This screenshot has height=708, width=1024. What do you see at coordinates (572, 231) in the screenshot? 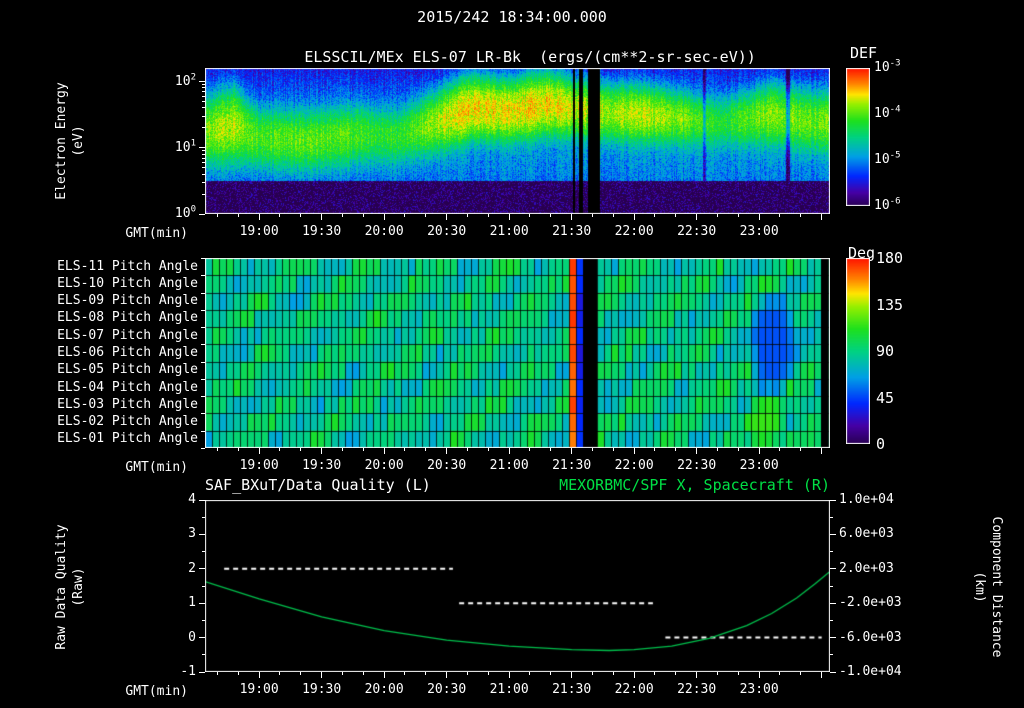
I see `x-tick-label: 21:30` at bounding box center [572, 231].